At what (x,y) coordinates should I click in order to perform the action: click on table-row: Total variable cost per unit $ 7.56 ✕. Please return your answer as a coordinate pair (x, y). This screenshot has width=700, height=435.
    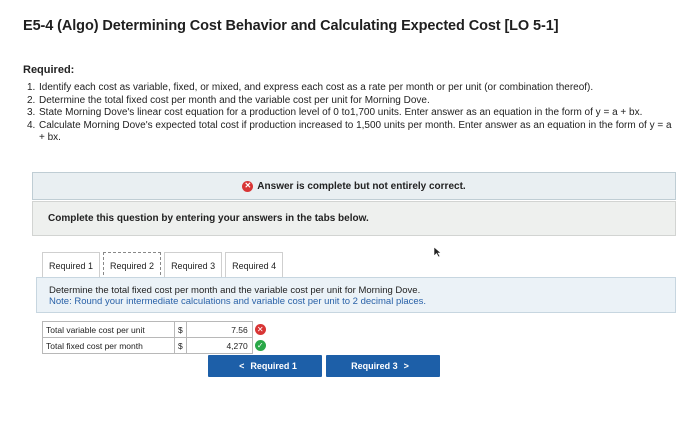
    Looking at the image, I should click on (156, 329).